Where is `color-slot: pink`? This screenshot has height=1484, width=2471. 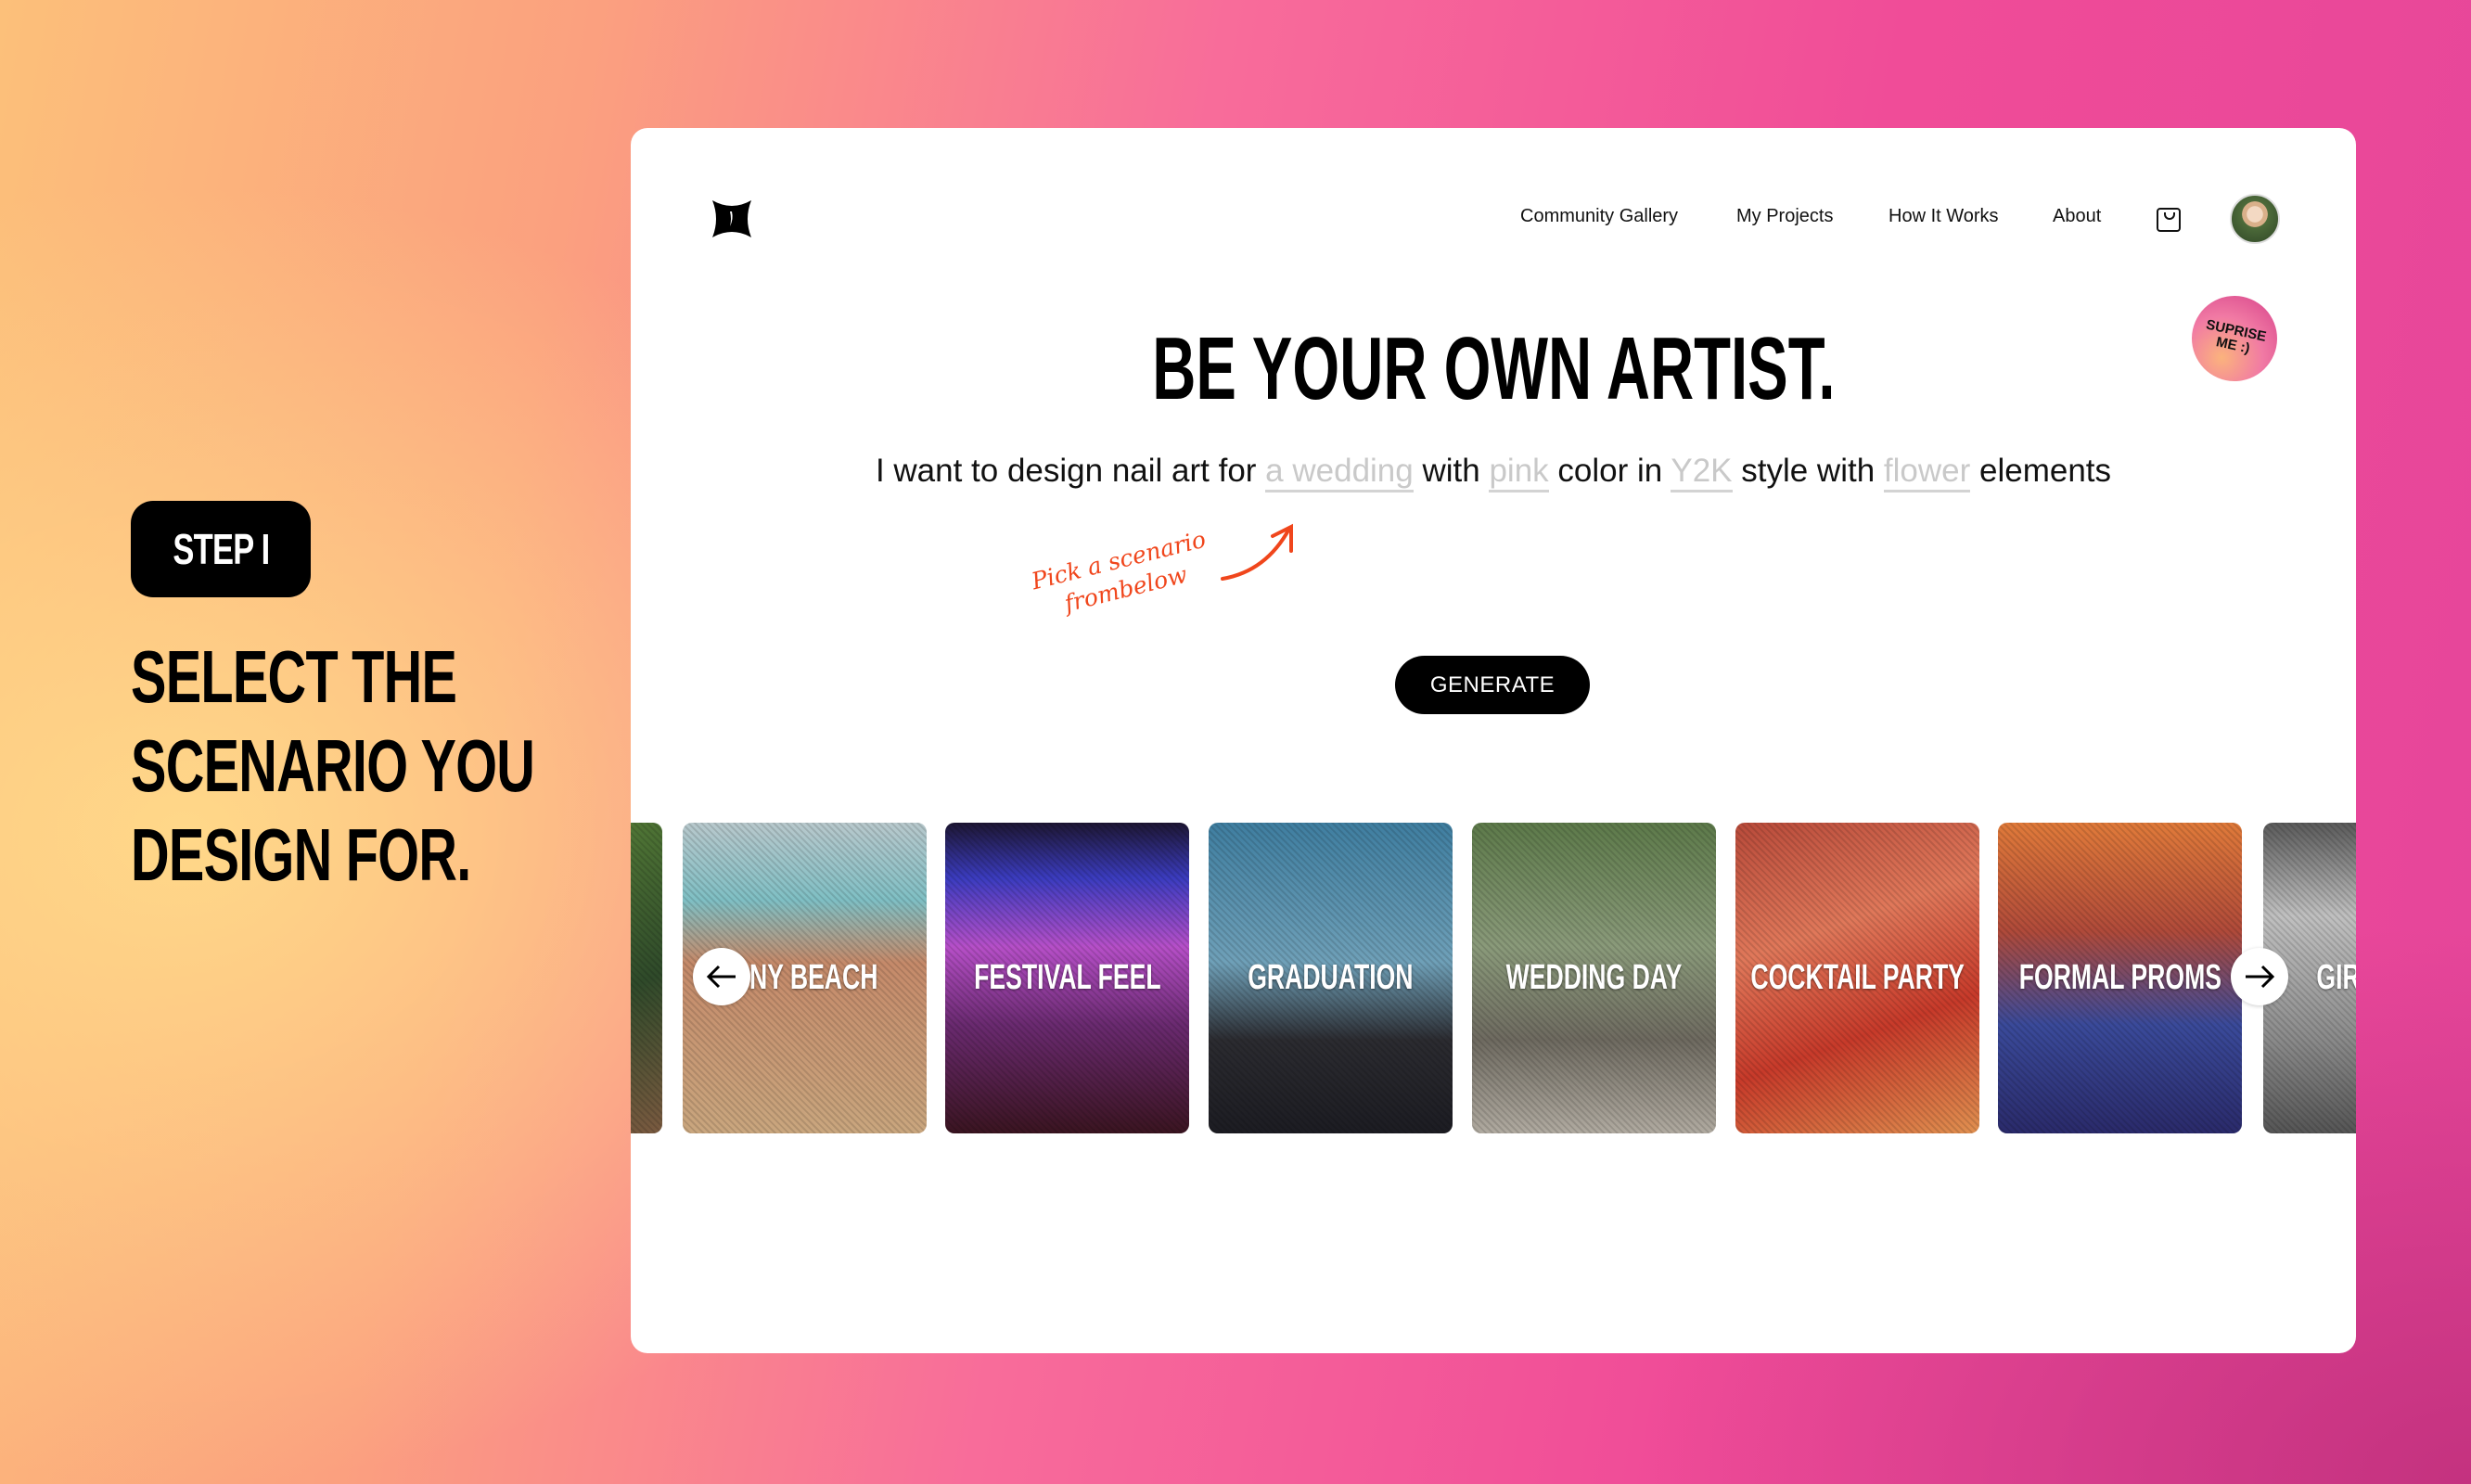
color-slot: pink is located at coordinates (1519, 473).